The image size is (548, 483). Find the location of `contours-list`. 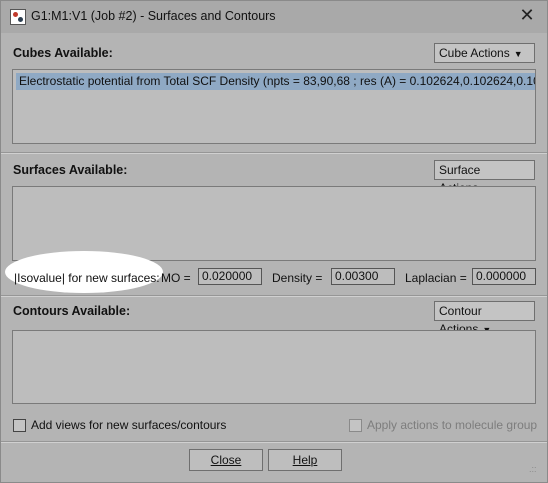

contours-list is located at coordinates (274, 367).